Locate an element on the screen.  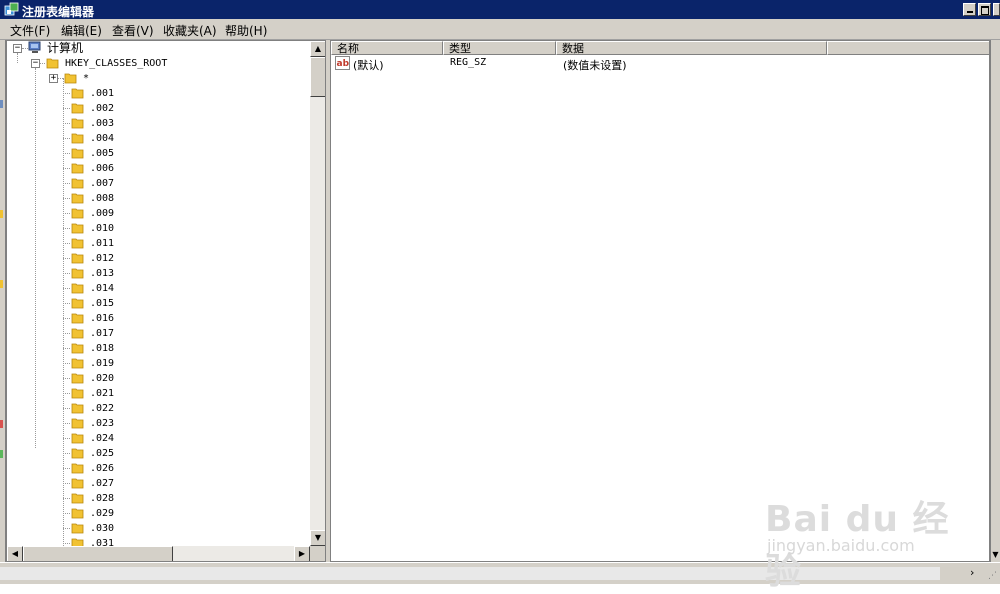
tree-node-key: .021 is located at coordinates (157, 393).